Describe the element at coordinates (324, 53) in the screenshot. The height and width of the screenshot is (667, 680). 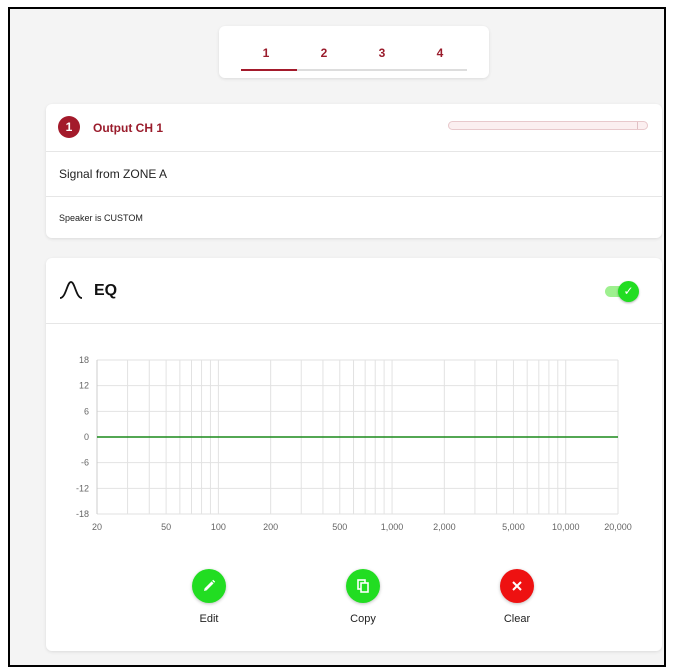
I see `tab-2: 2` at that location.